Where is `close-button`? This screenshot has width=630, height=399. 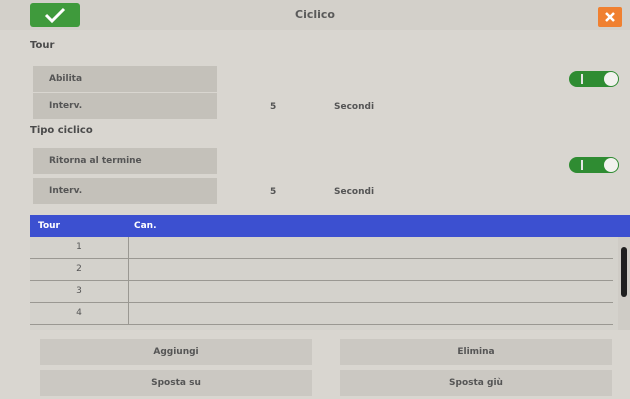
close-button is located at coordinates (610, 17).